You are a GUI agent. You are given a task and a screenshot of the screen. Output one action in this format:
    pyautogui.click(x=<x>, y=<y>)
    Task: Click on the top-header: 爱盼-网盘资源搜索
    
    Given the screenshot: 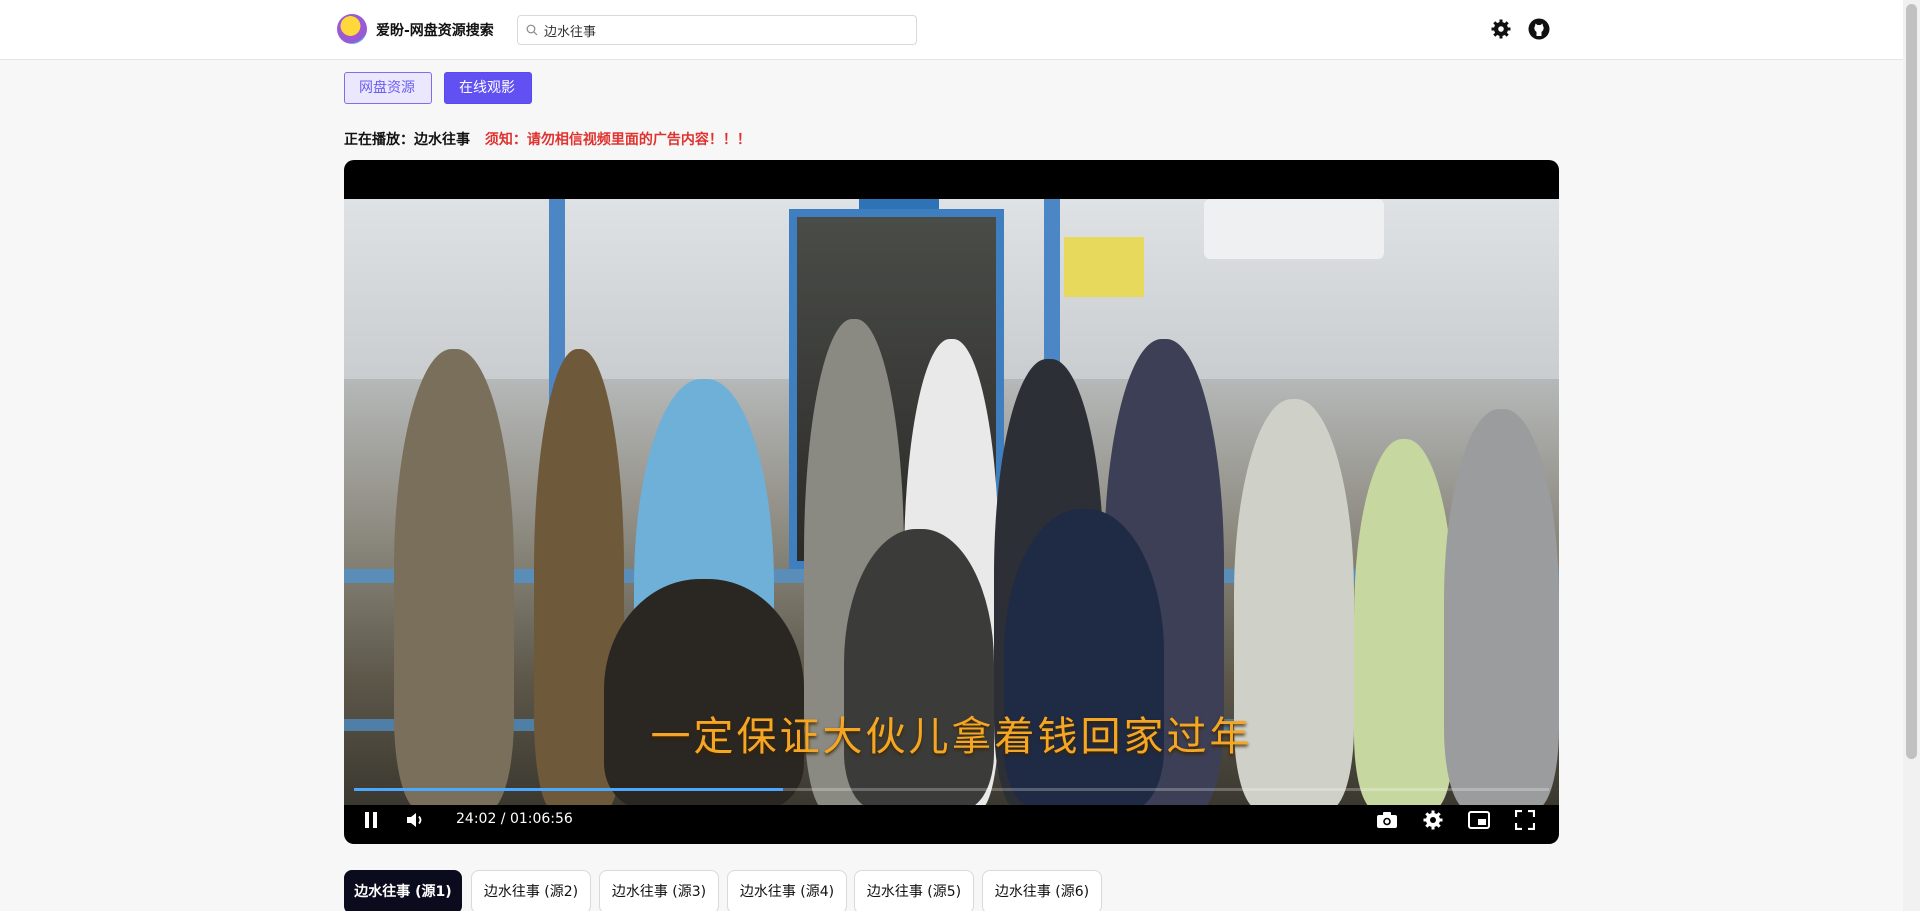 What is the action you would take?
    pyautogui.click(x=951, y=30)
    